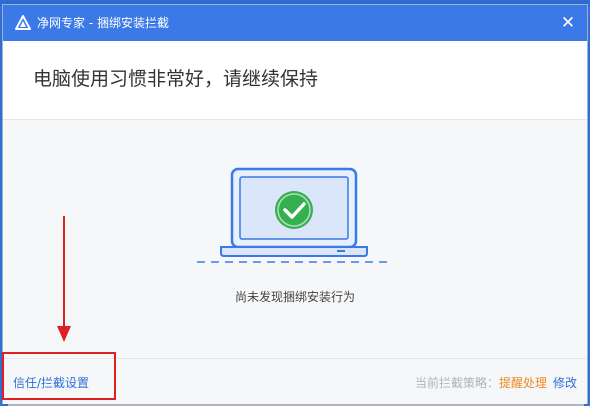 This screenshot has height=406, width=590. Describe the element at coordinates (568, 23) in the screenshot. I see `close-icon: ✕` at that location.